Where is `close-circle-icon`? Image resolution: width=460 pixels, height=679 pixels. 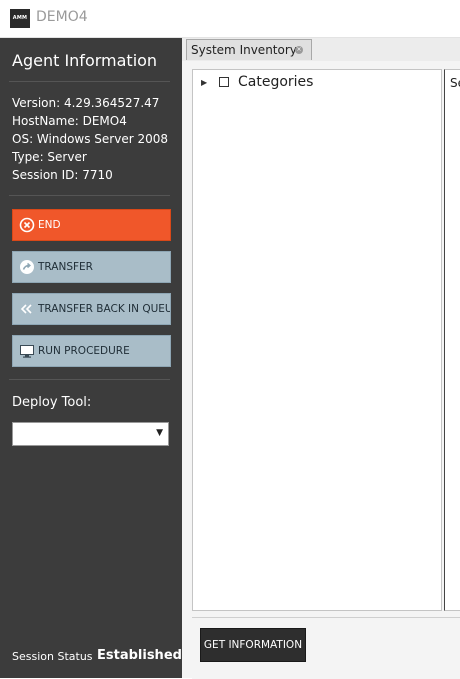
close-circle-icon is located at coordinates (27, 225).